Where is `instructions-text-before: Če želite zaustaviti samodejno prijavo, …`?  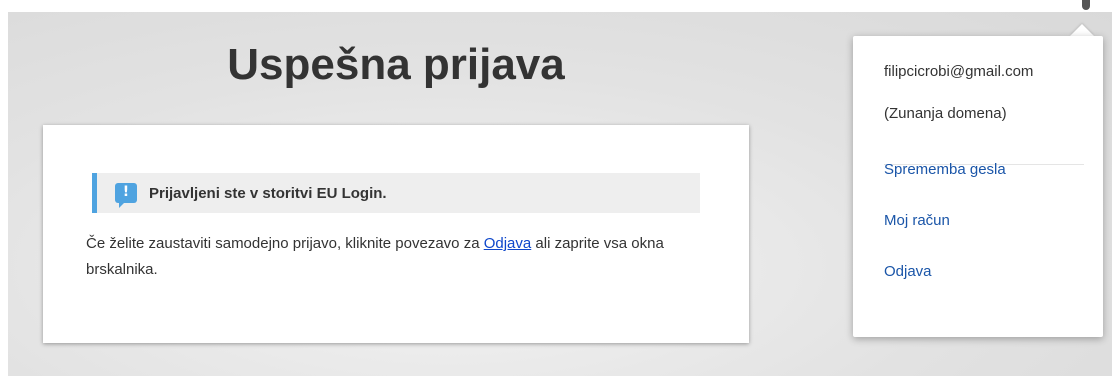
instructions-text-before: Če želite zaustaviti samodejno prijavo, … is located at coordinates (285, 243).